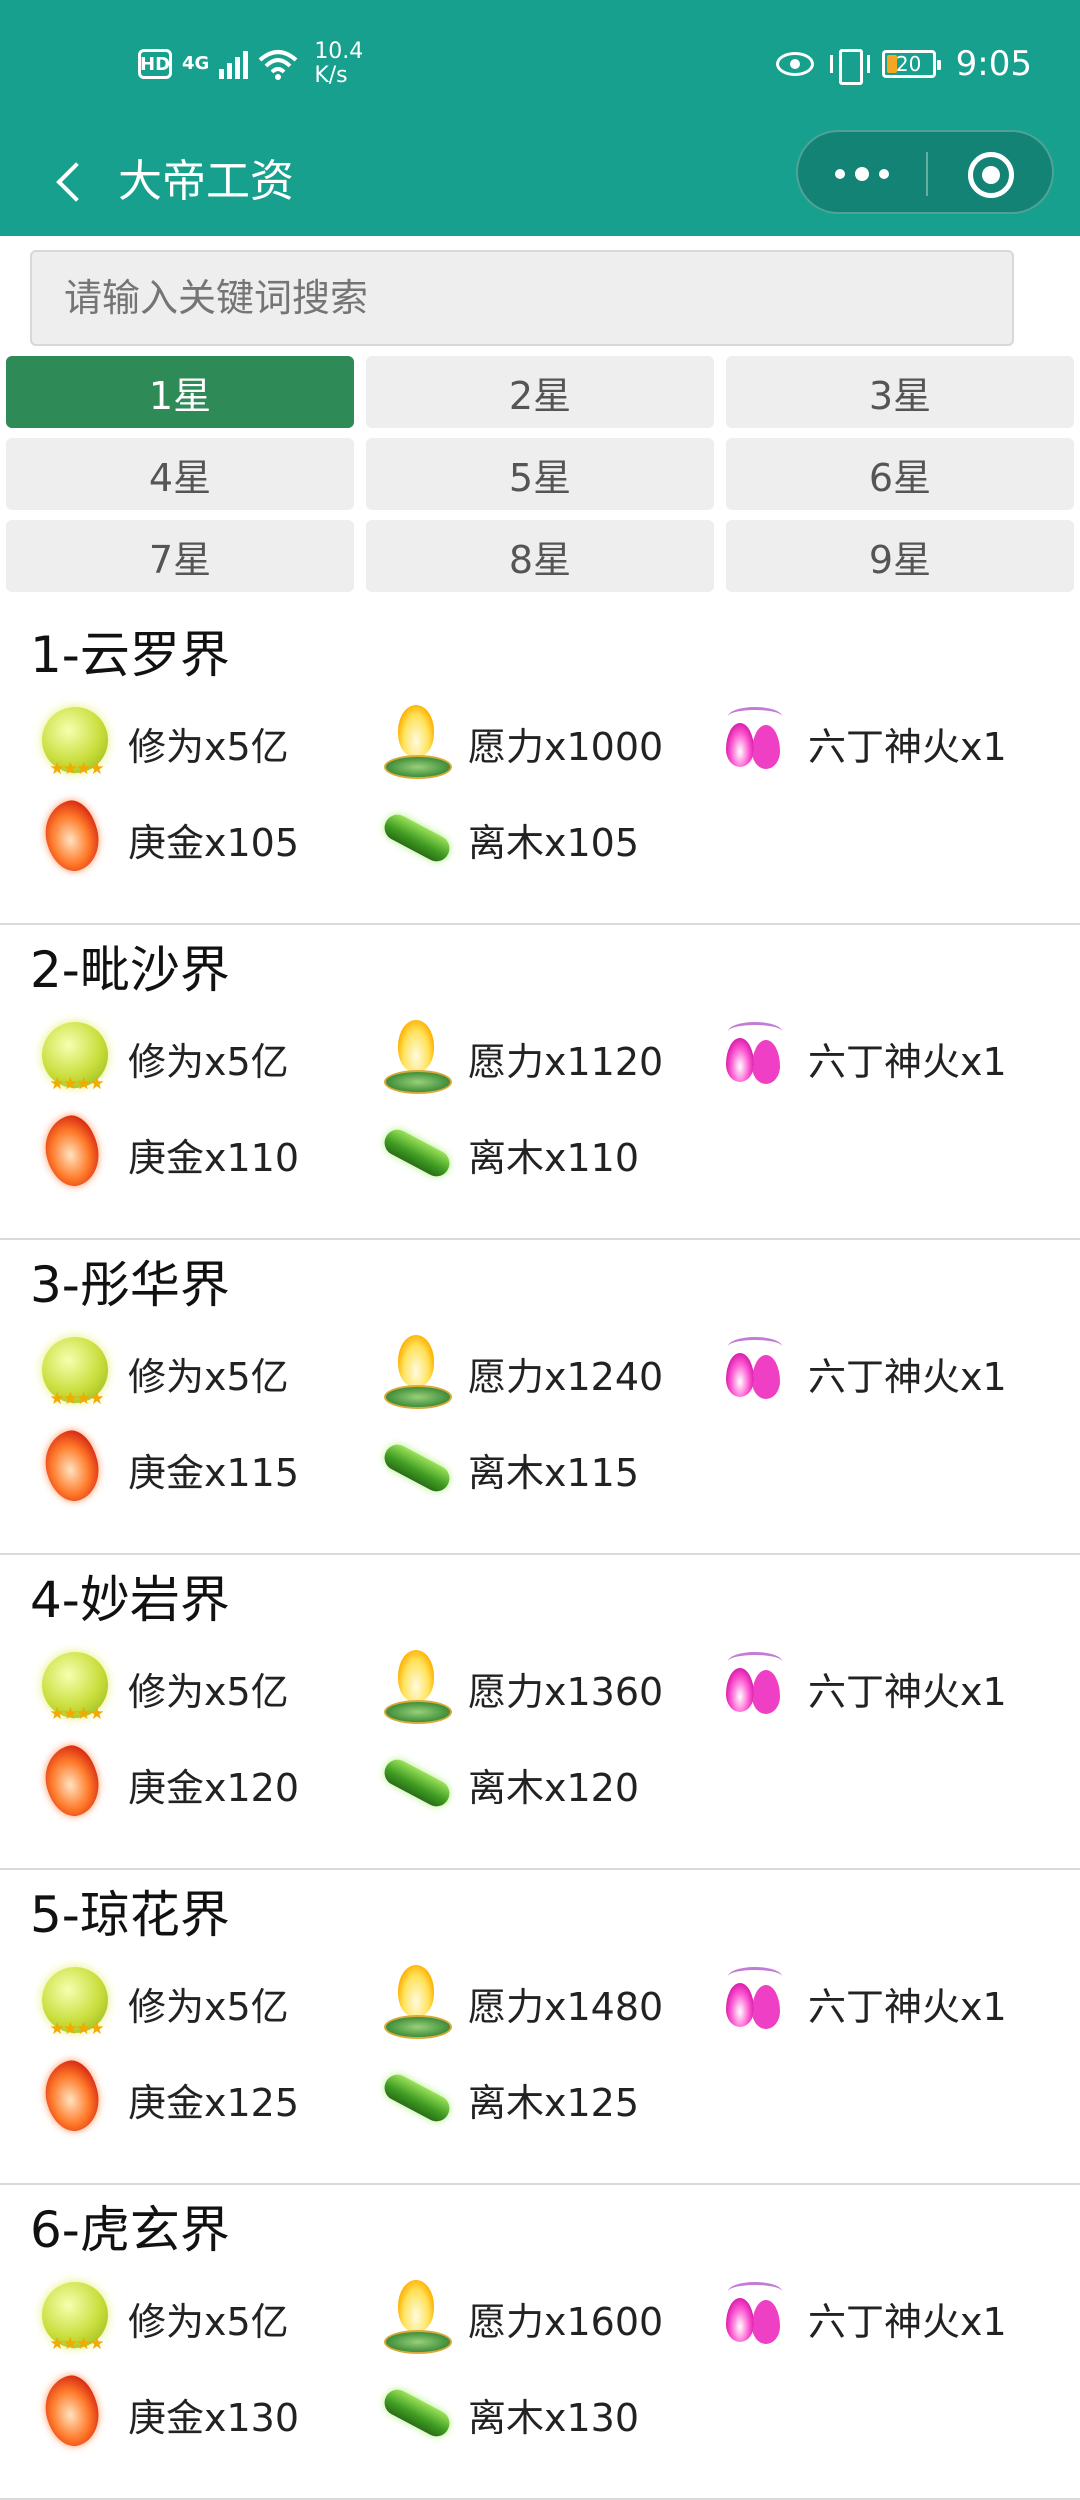 Image resolution: width=1080 pixels, height=2500 pixels. I want to click on reward-wood: 离木x130, so click(506, 2414).